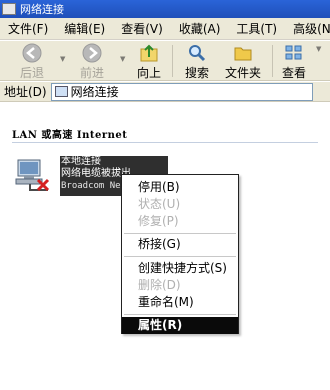  Describe the element at coordinates (61, 91) in the screenshot. I see `network-folder-icon` at that location.